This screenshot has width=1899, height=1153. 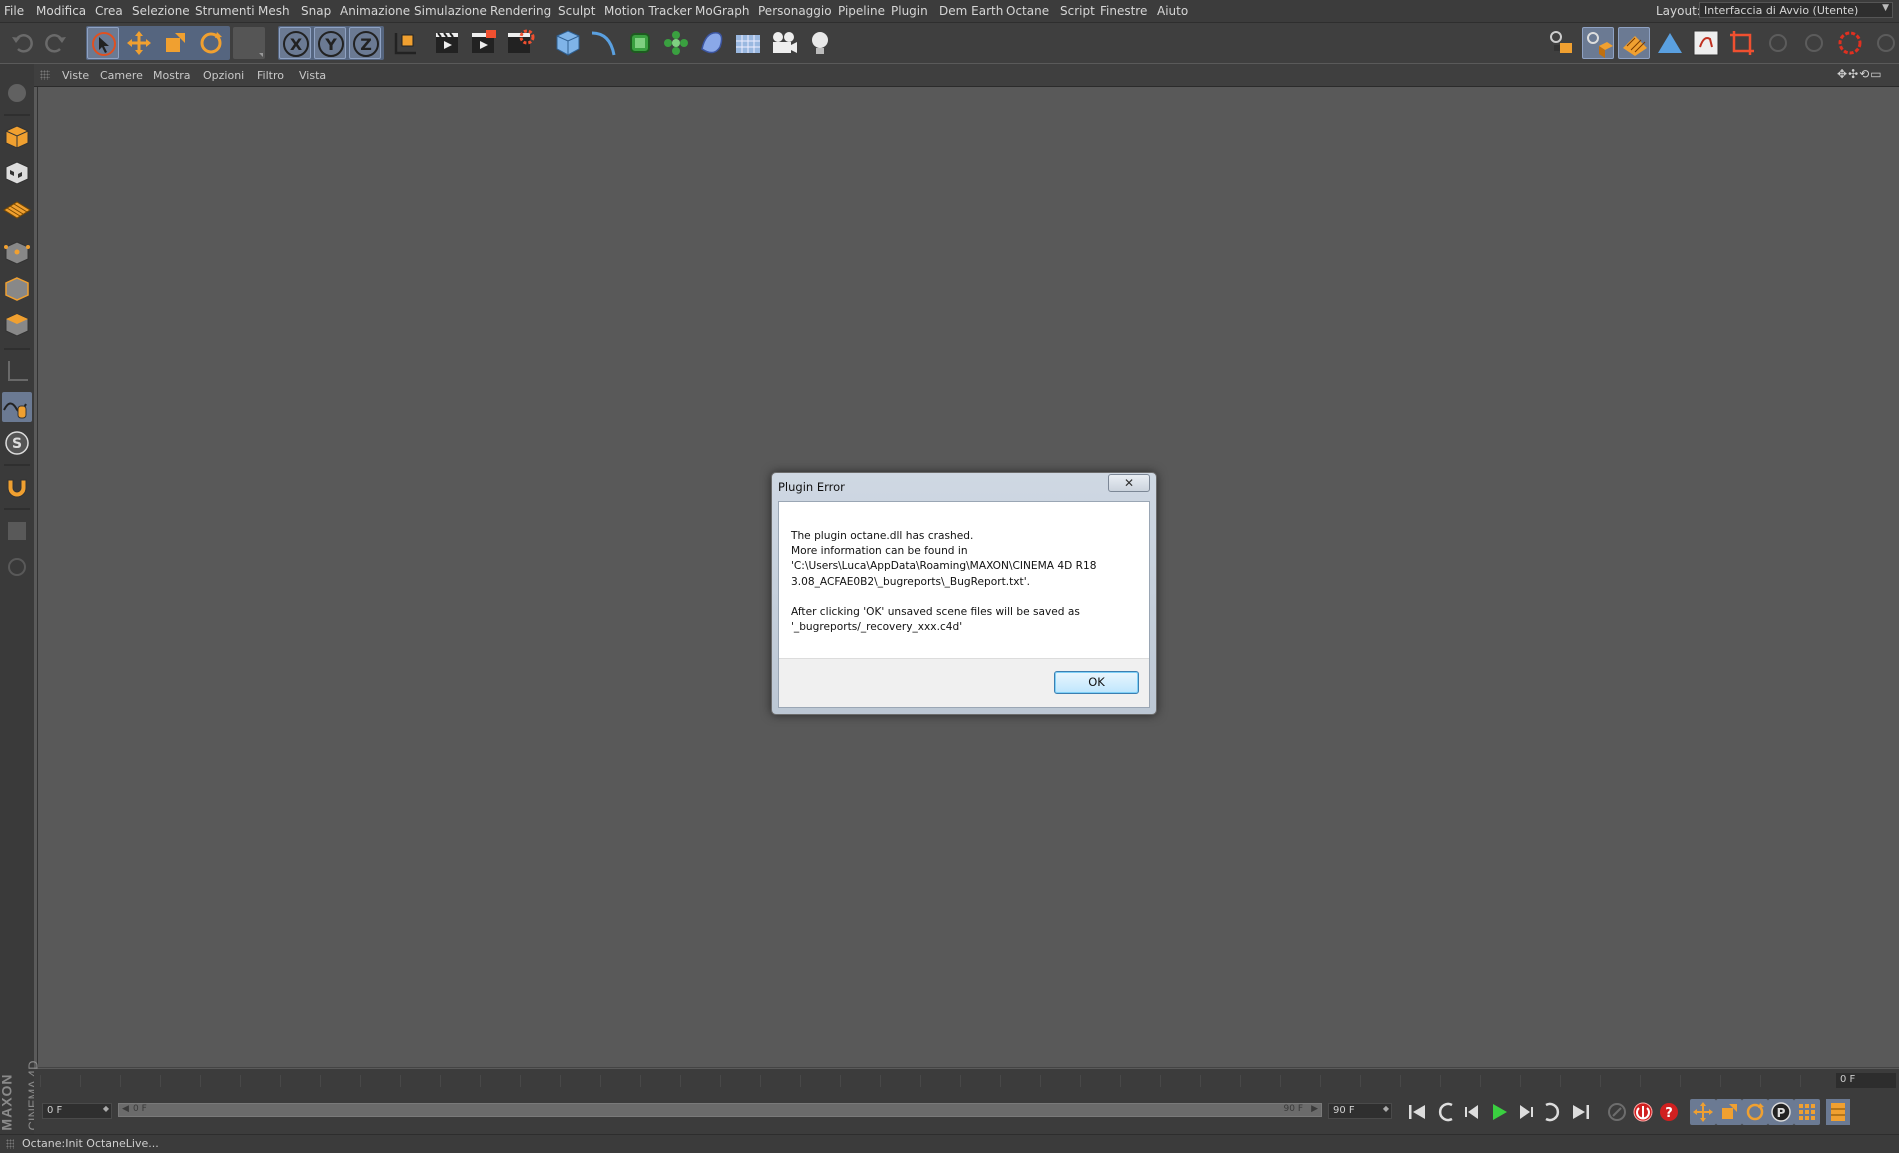 I want to click on slider-right-arrow-icon: ▶, so click(x=1314, y=1109).